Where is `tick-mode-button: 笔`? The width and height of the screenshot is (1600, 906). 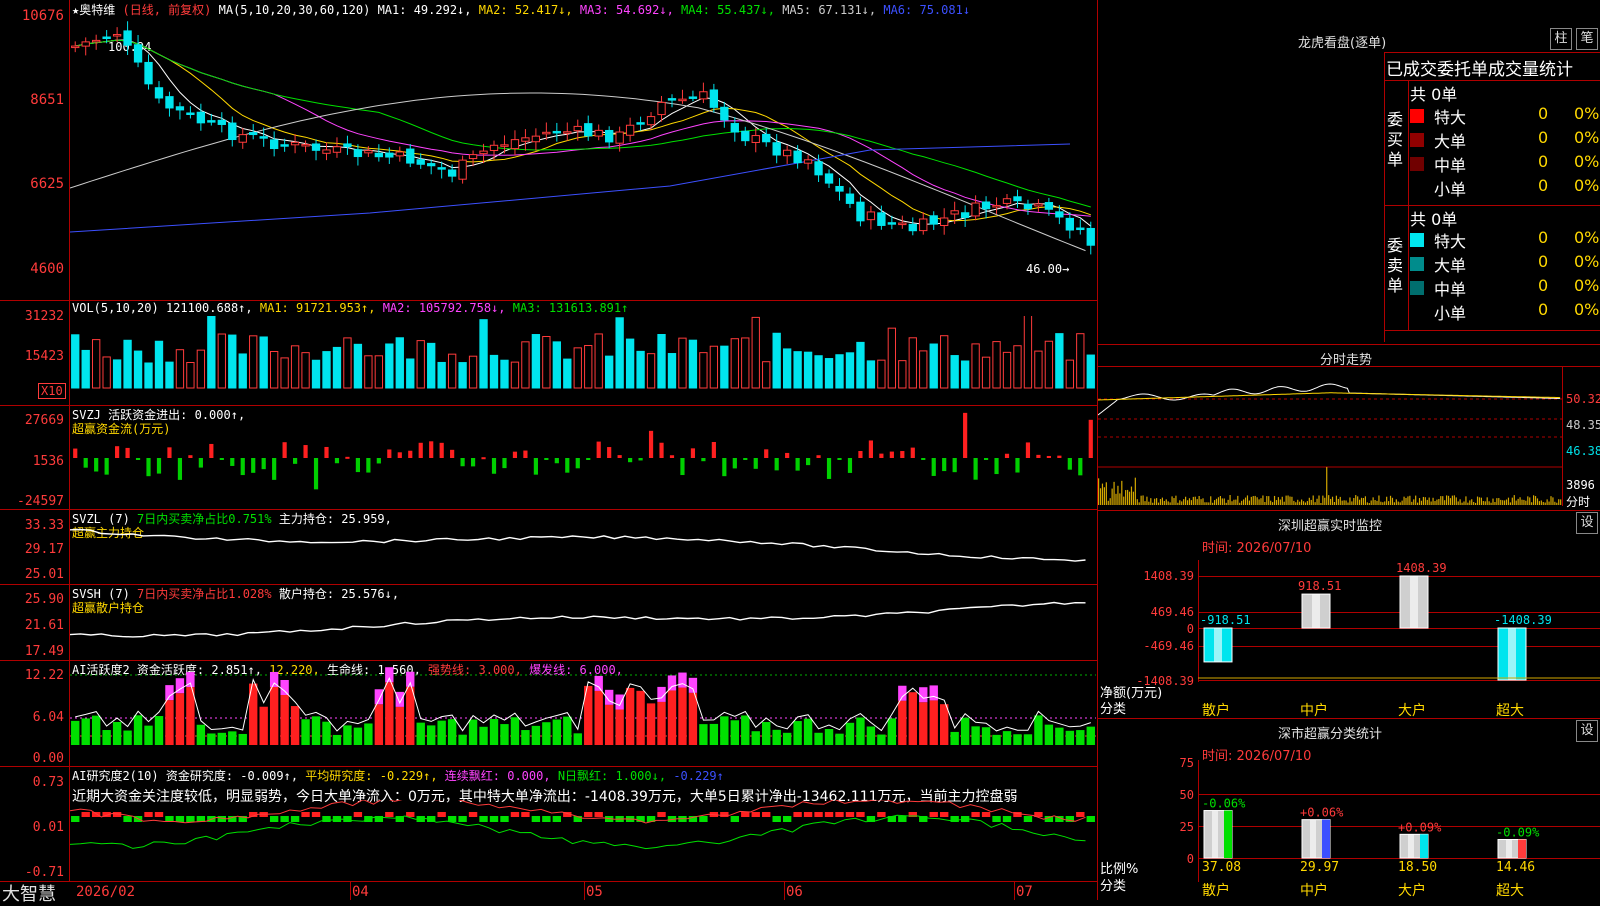
tick-mode-button: 笔 is located at coordinates (1587, 39).